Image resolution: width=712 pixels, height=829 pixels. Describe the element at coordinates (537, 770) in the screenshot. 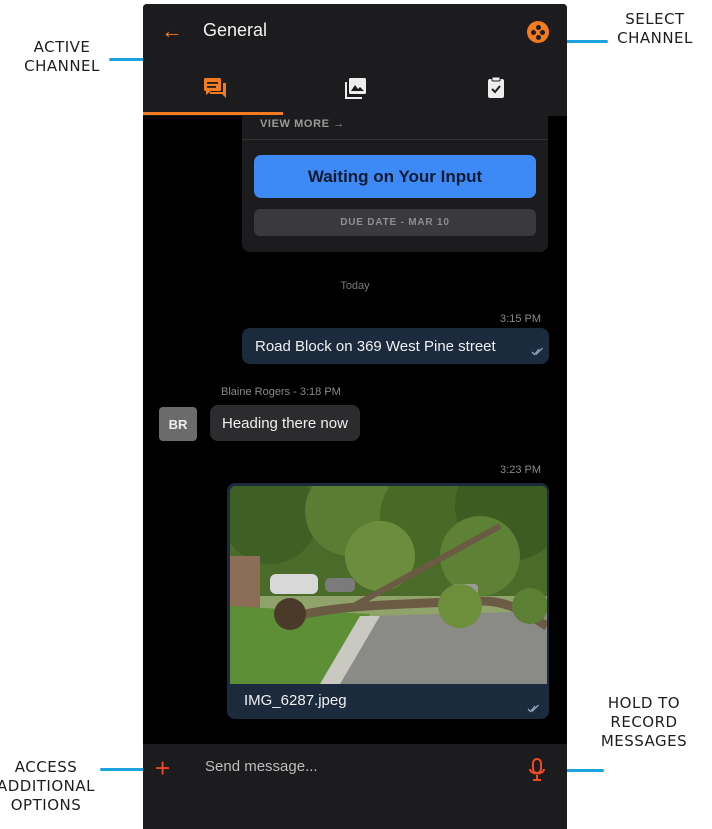

I see `microphone-icon` at that location.